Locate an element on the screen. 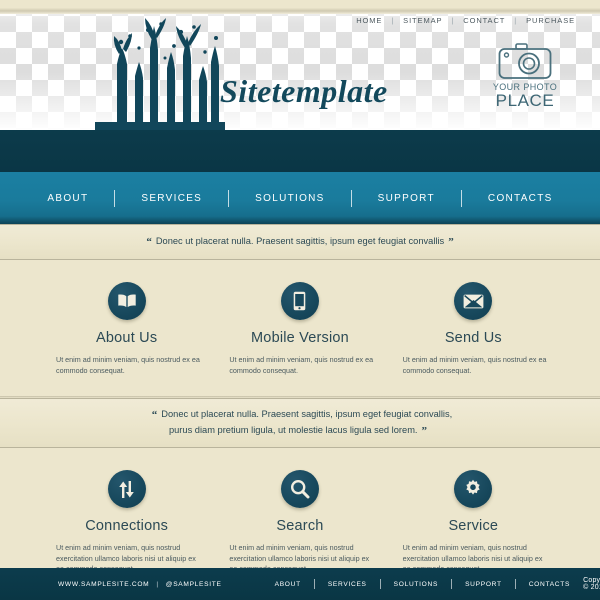 The height and width of the screenshot is (600, 600). footer-link-about: ABOUT is located at coordinates (288, 584).